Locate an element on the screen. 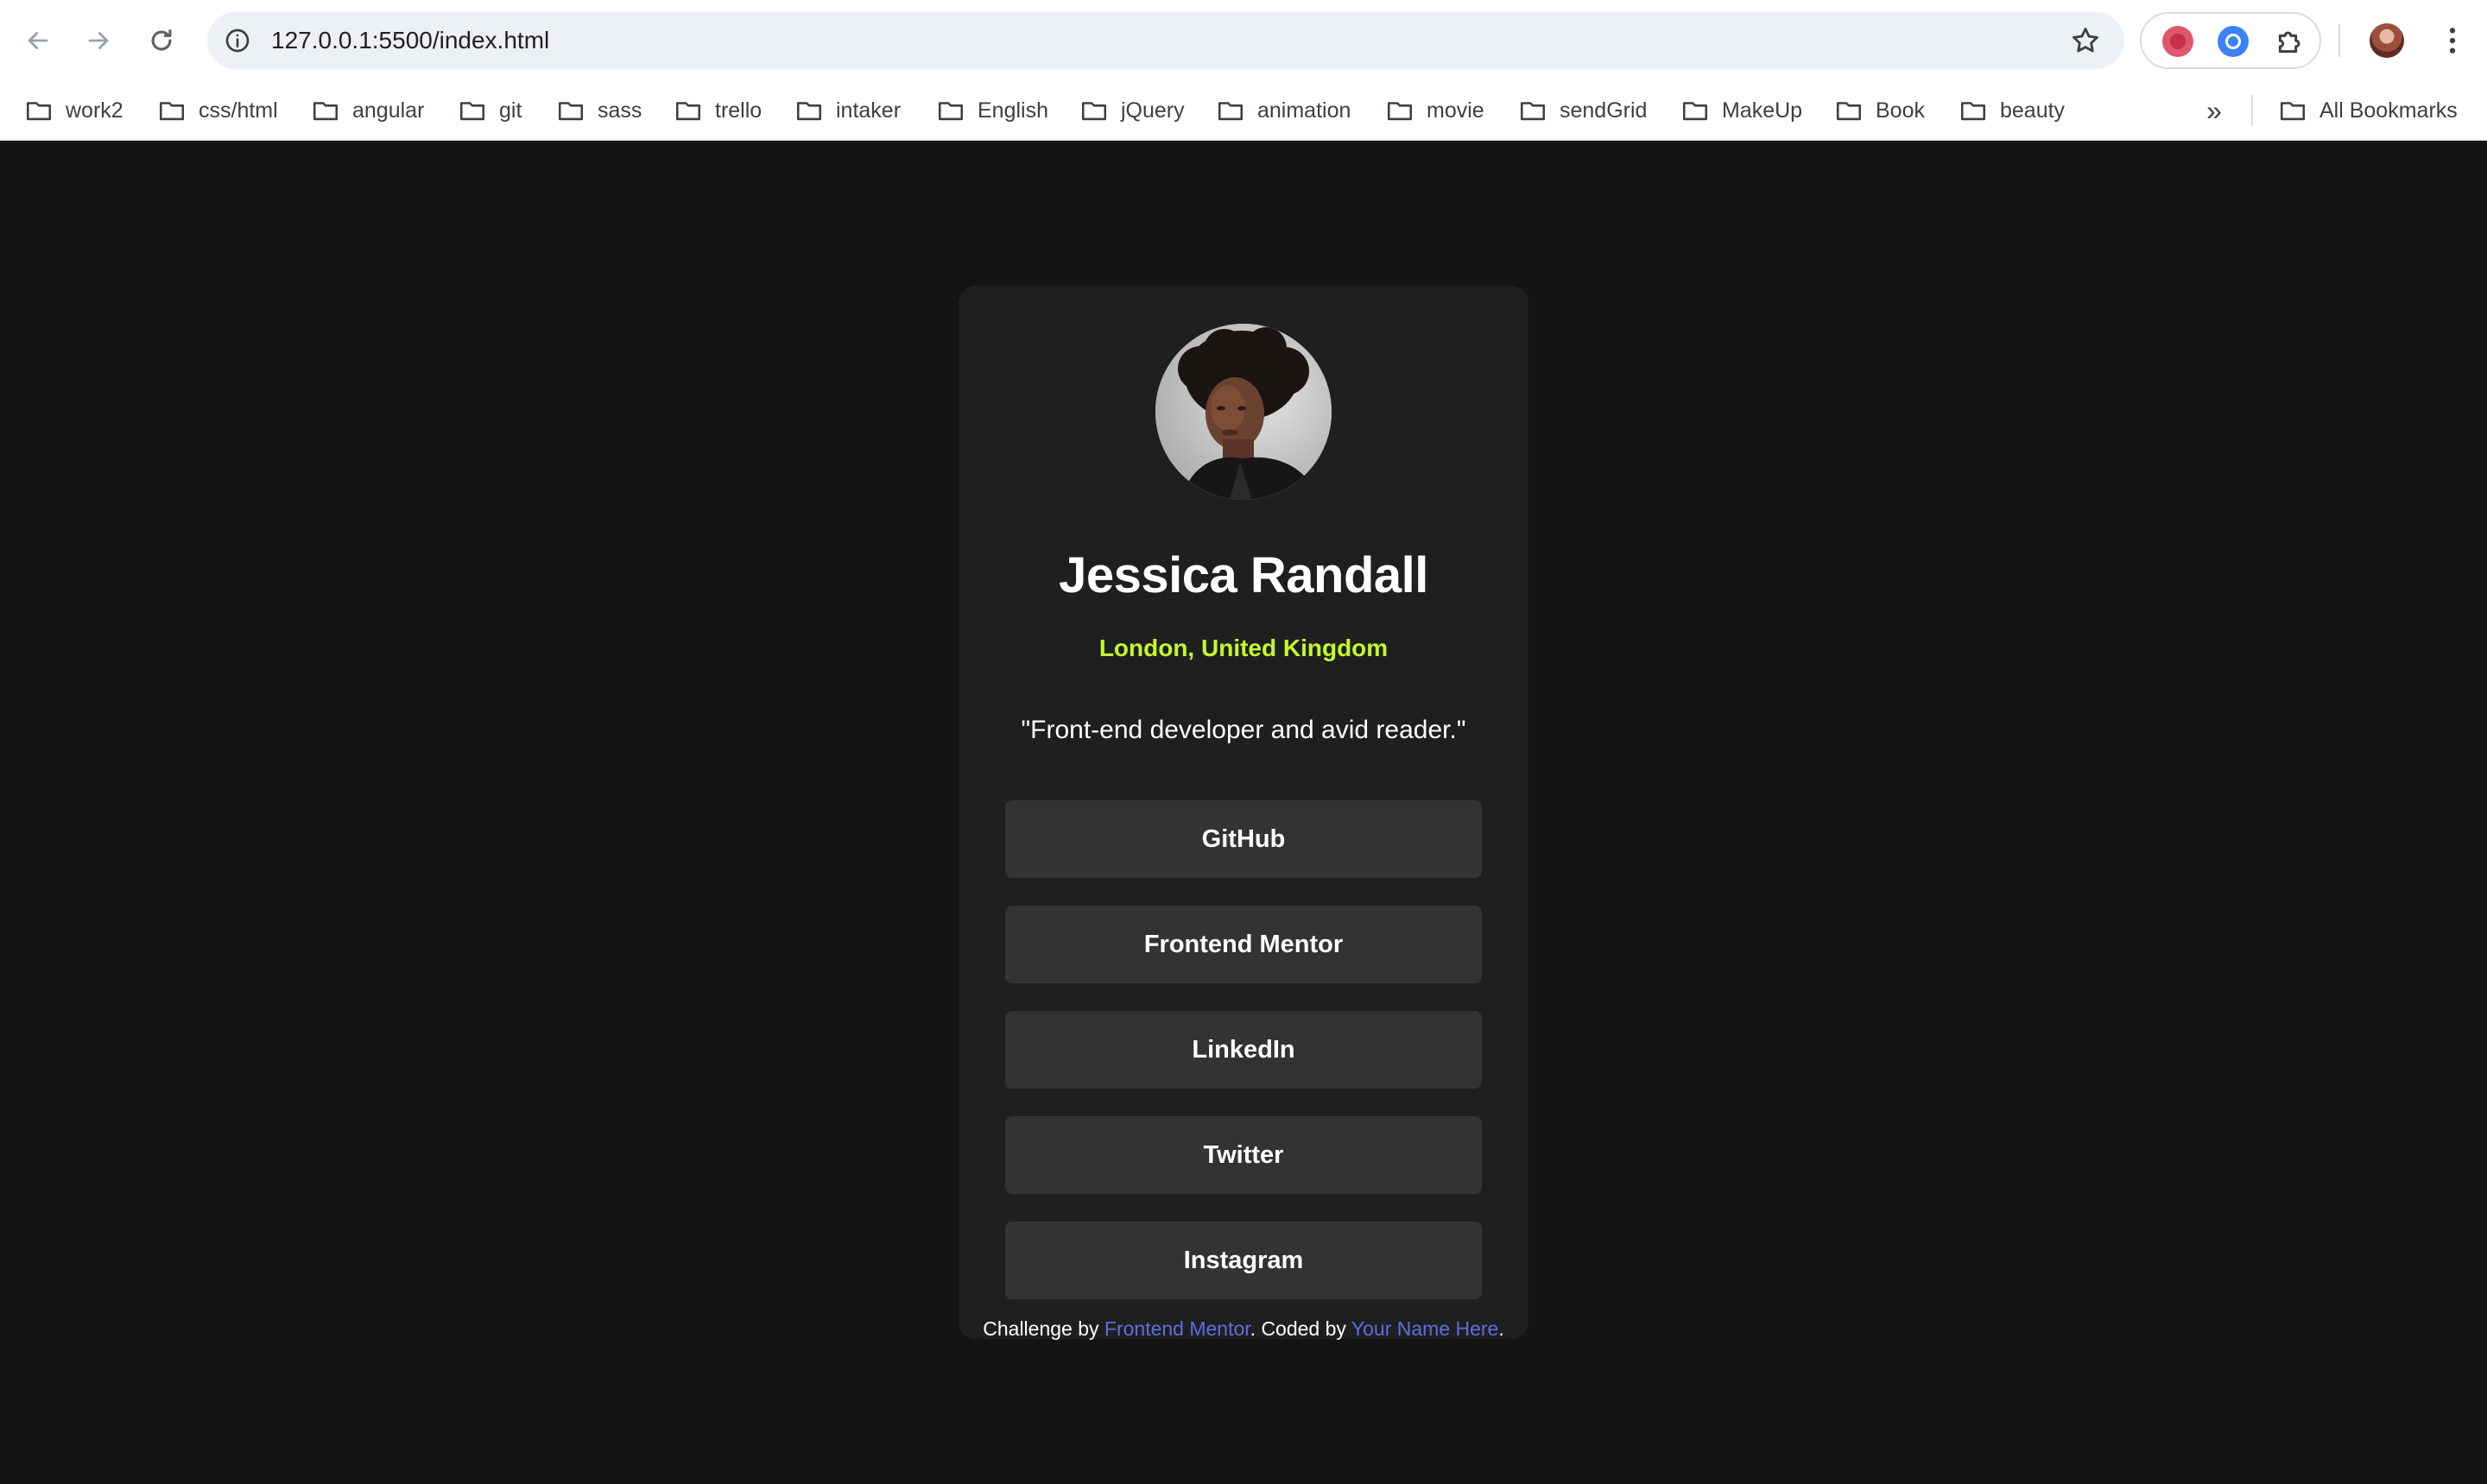 Image resolution: width=2487 pixels, height=1484 pixels. extension-red-icon is located at coordinates (2177, 41).